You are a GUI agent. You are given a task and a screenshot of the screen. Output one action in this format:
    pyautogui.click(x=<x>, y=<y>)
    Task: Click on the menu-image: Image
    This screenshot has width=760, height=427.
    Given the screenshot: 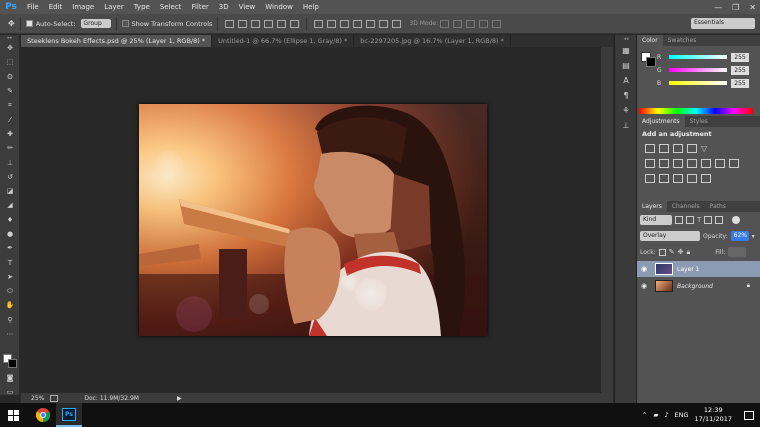 What is the action you would take?
    pyautogui.click(x=83, y=7)
    